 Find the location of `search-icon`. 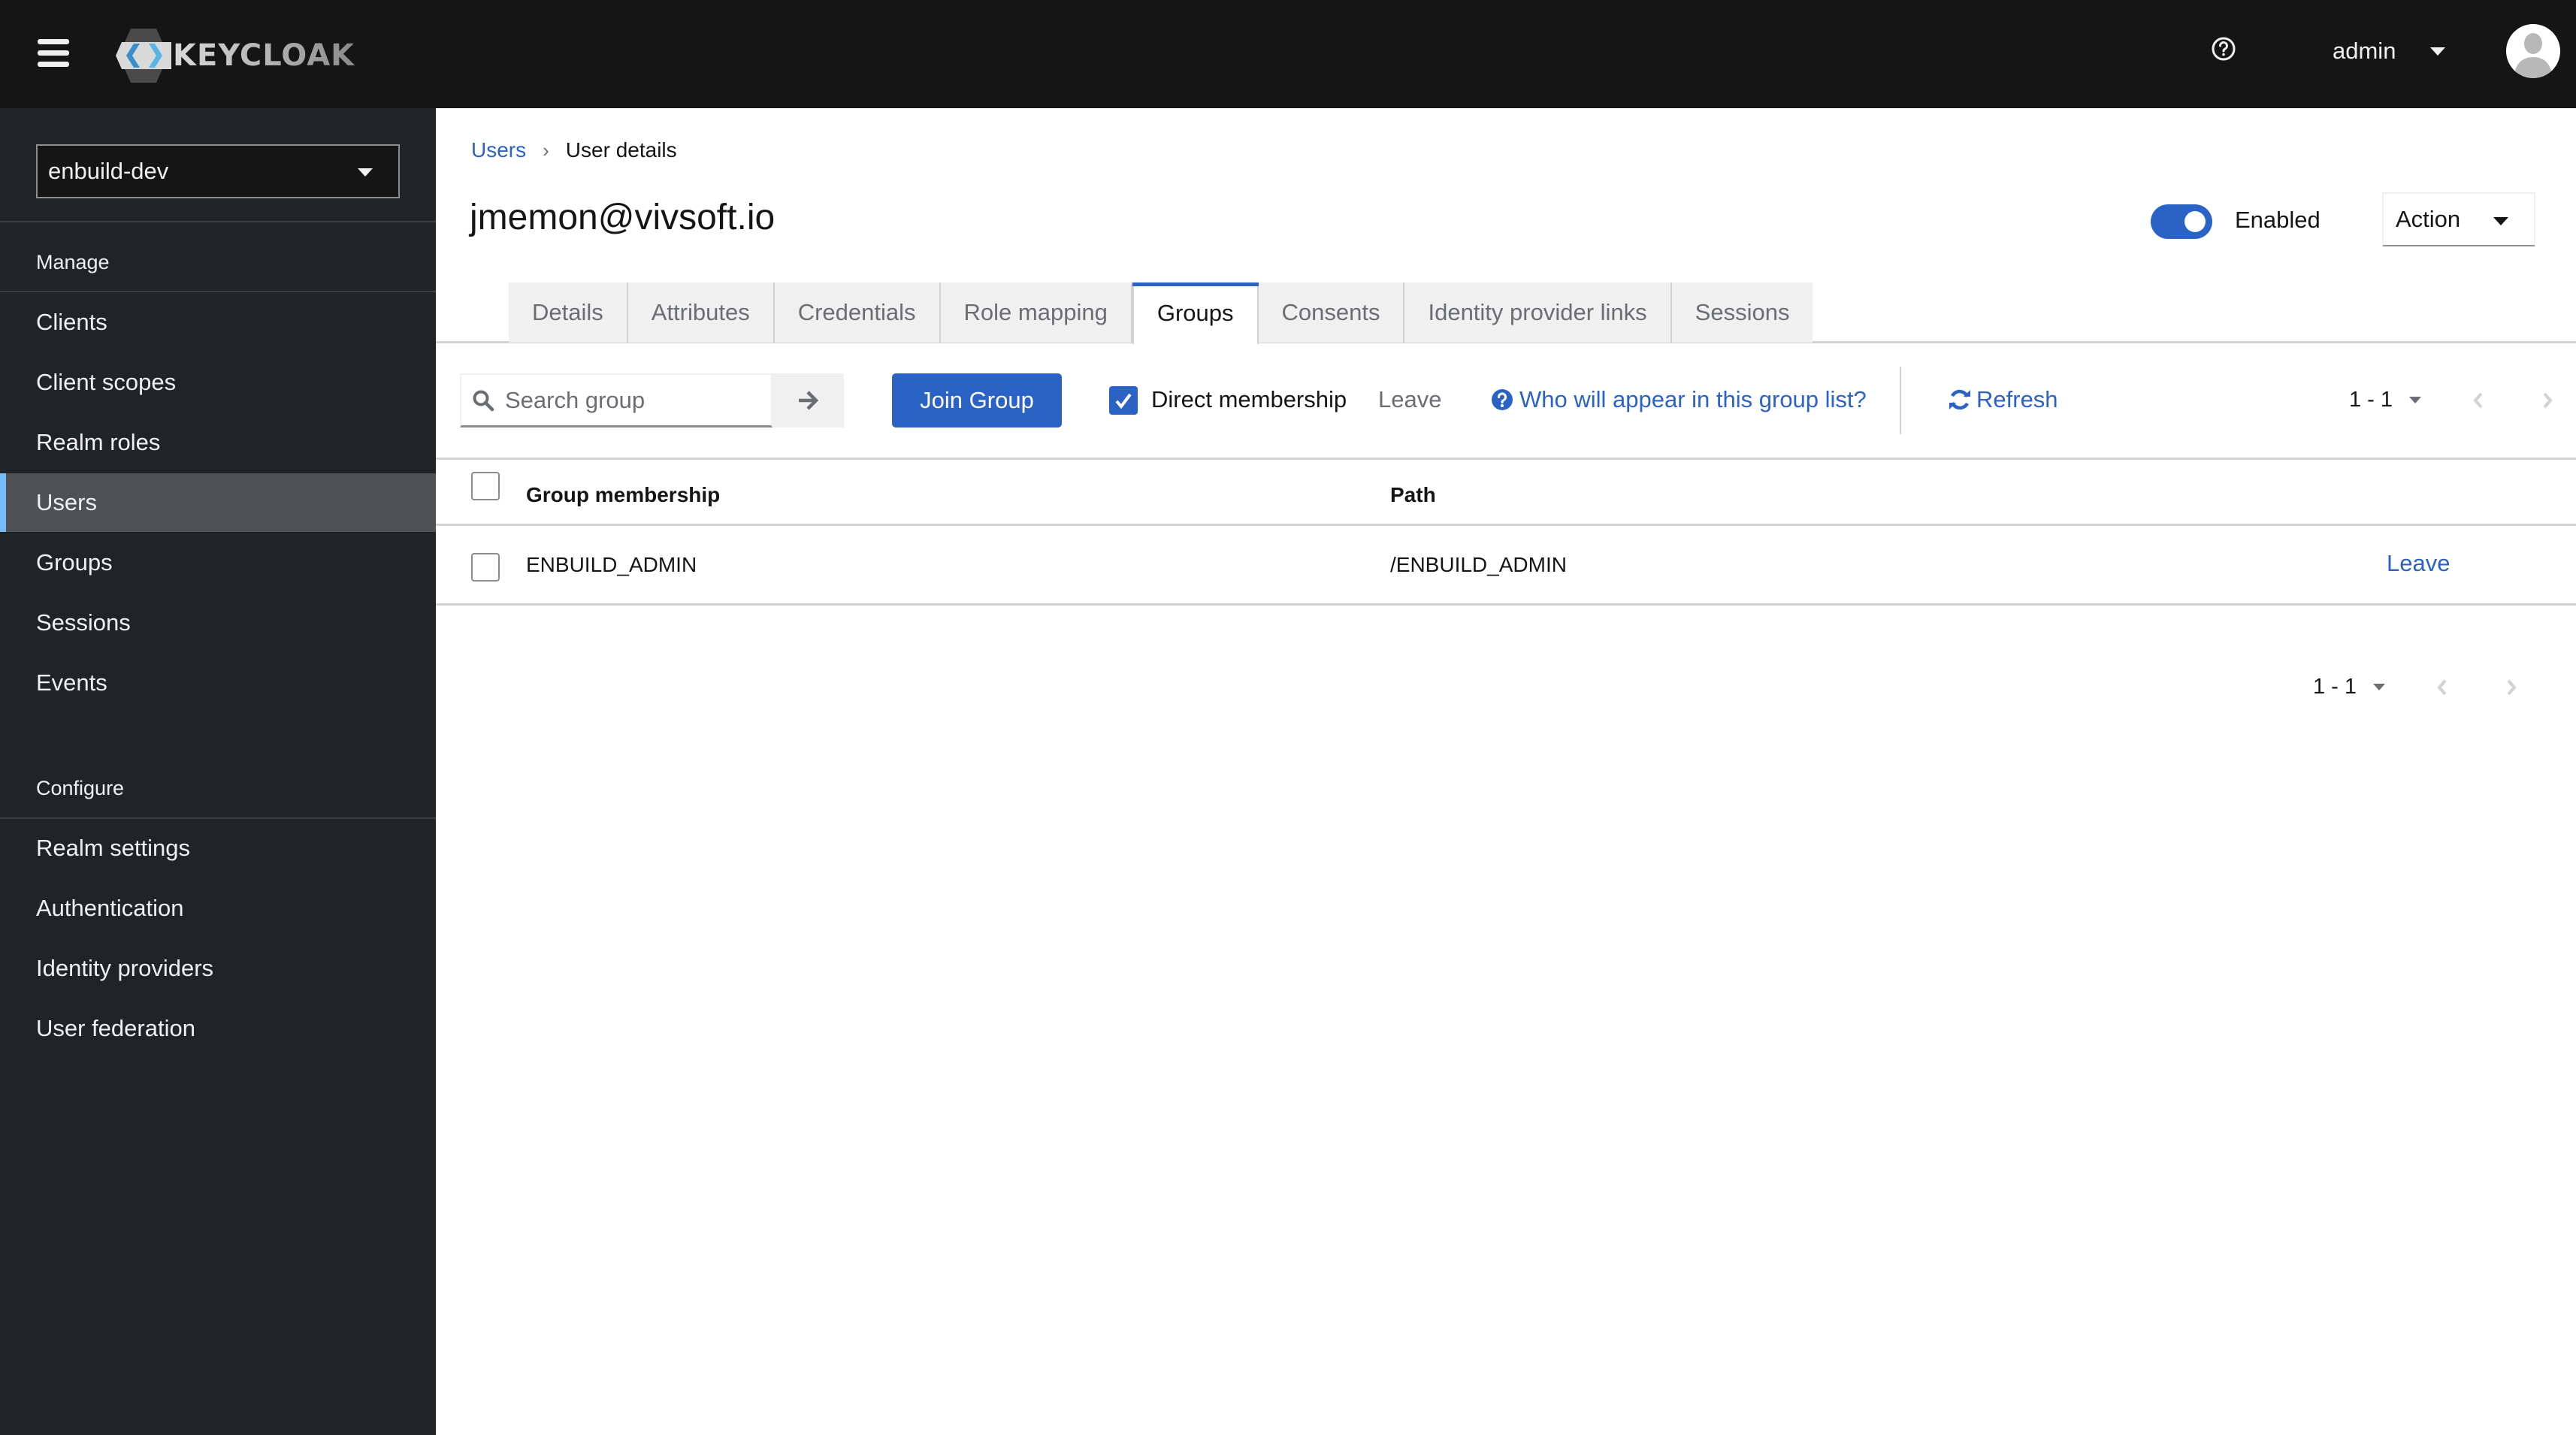

search-icon is located at coordinates (484, 401).